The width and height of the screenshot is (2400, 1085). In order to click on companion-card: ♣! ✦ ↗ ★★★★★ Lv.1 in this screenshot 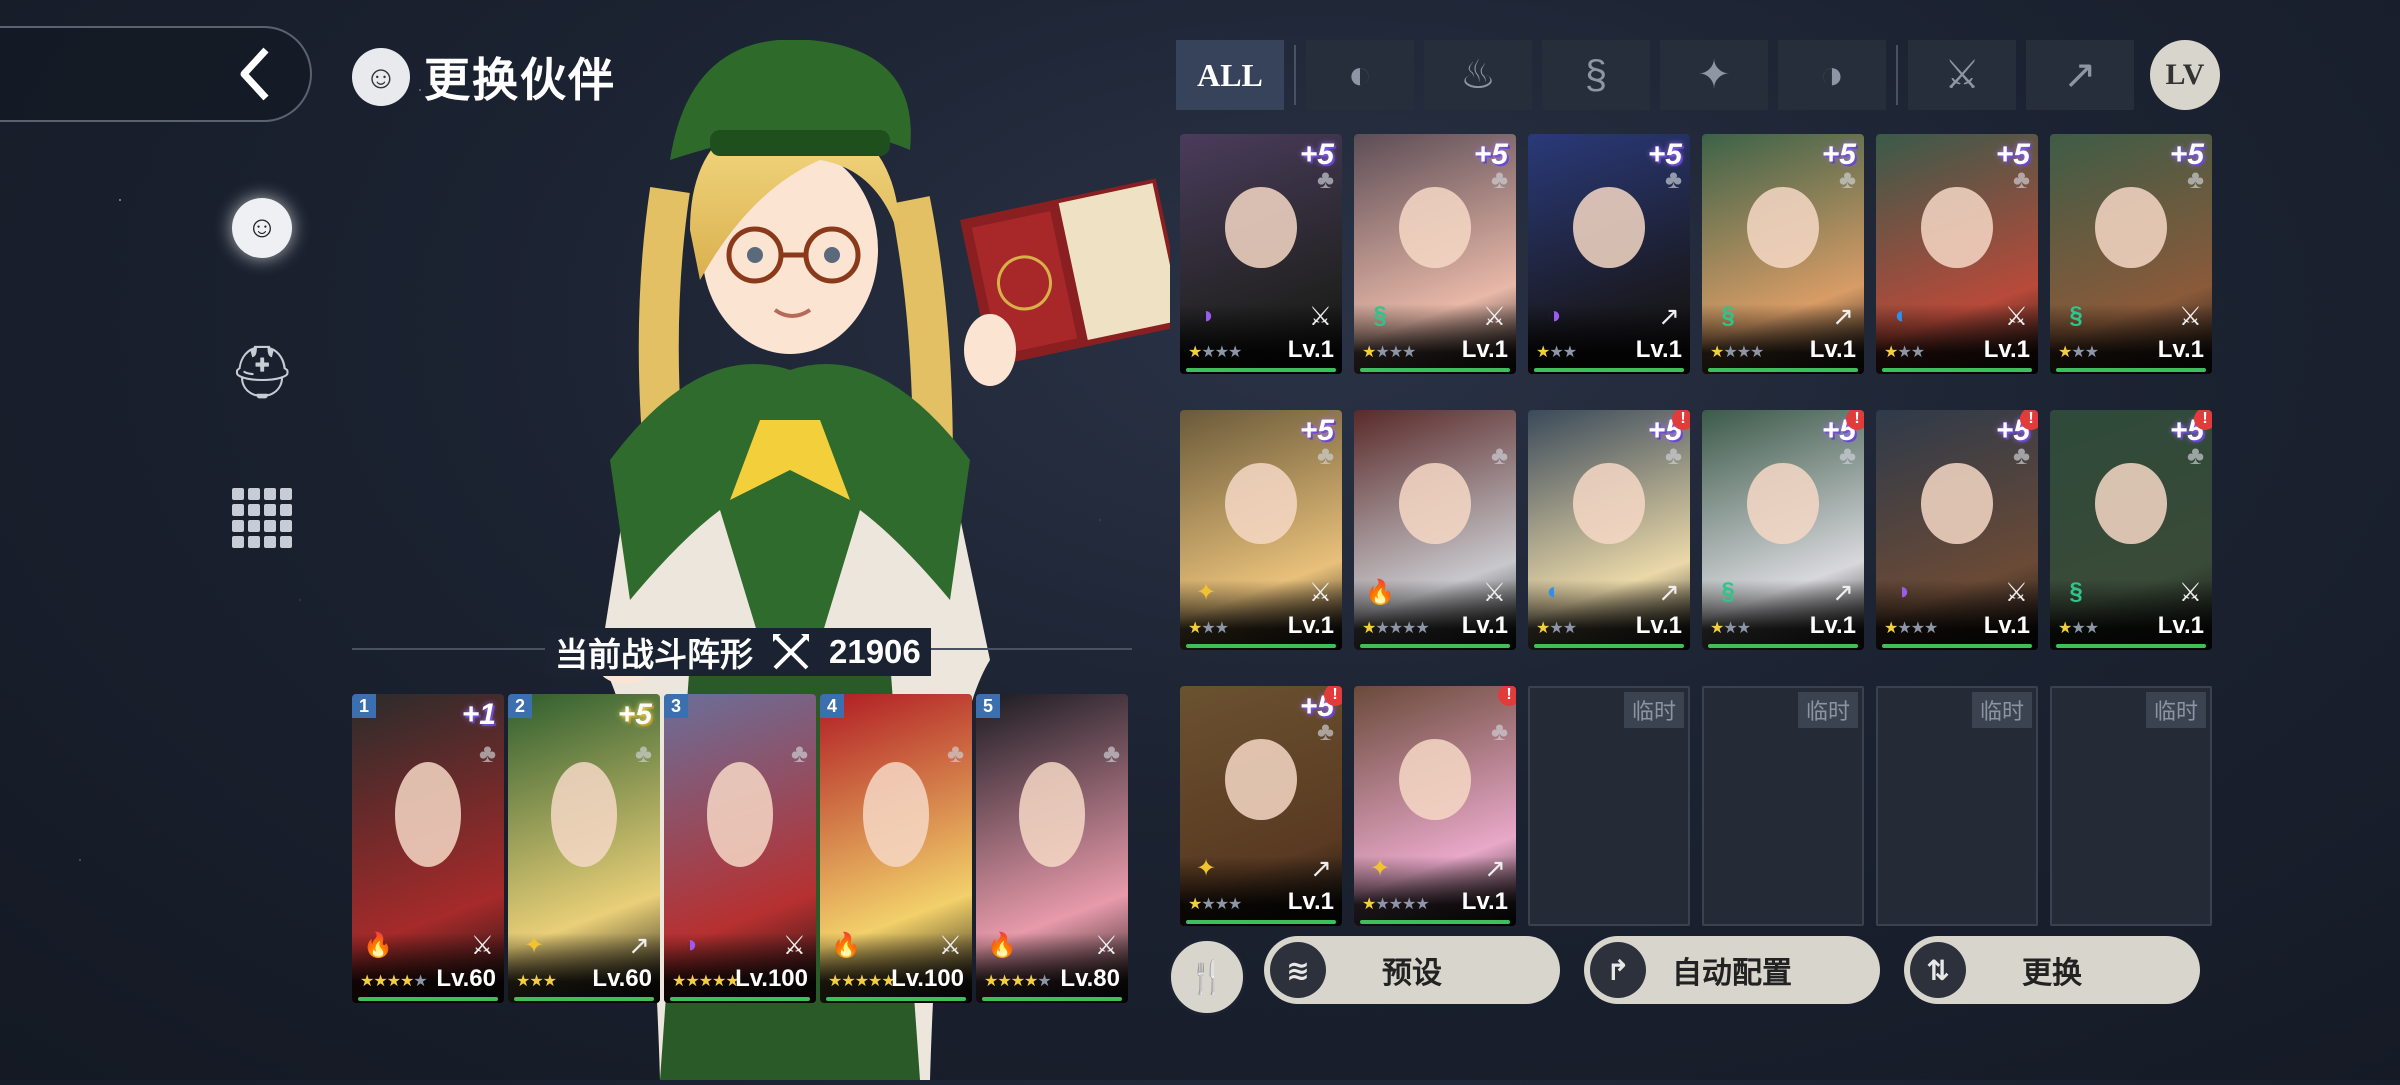, I will do `click(1435, 806)`.